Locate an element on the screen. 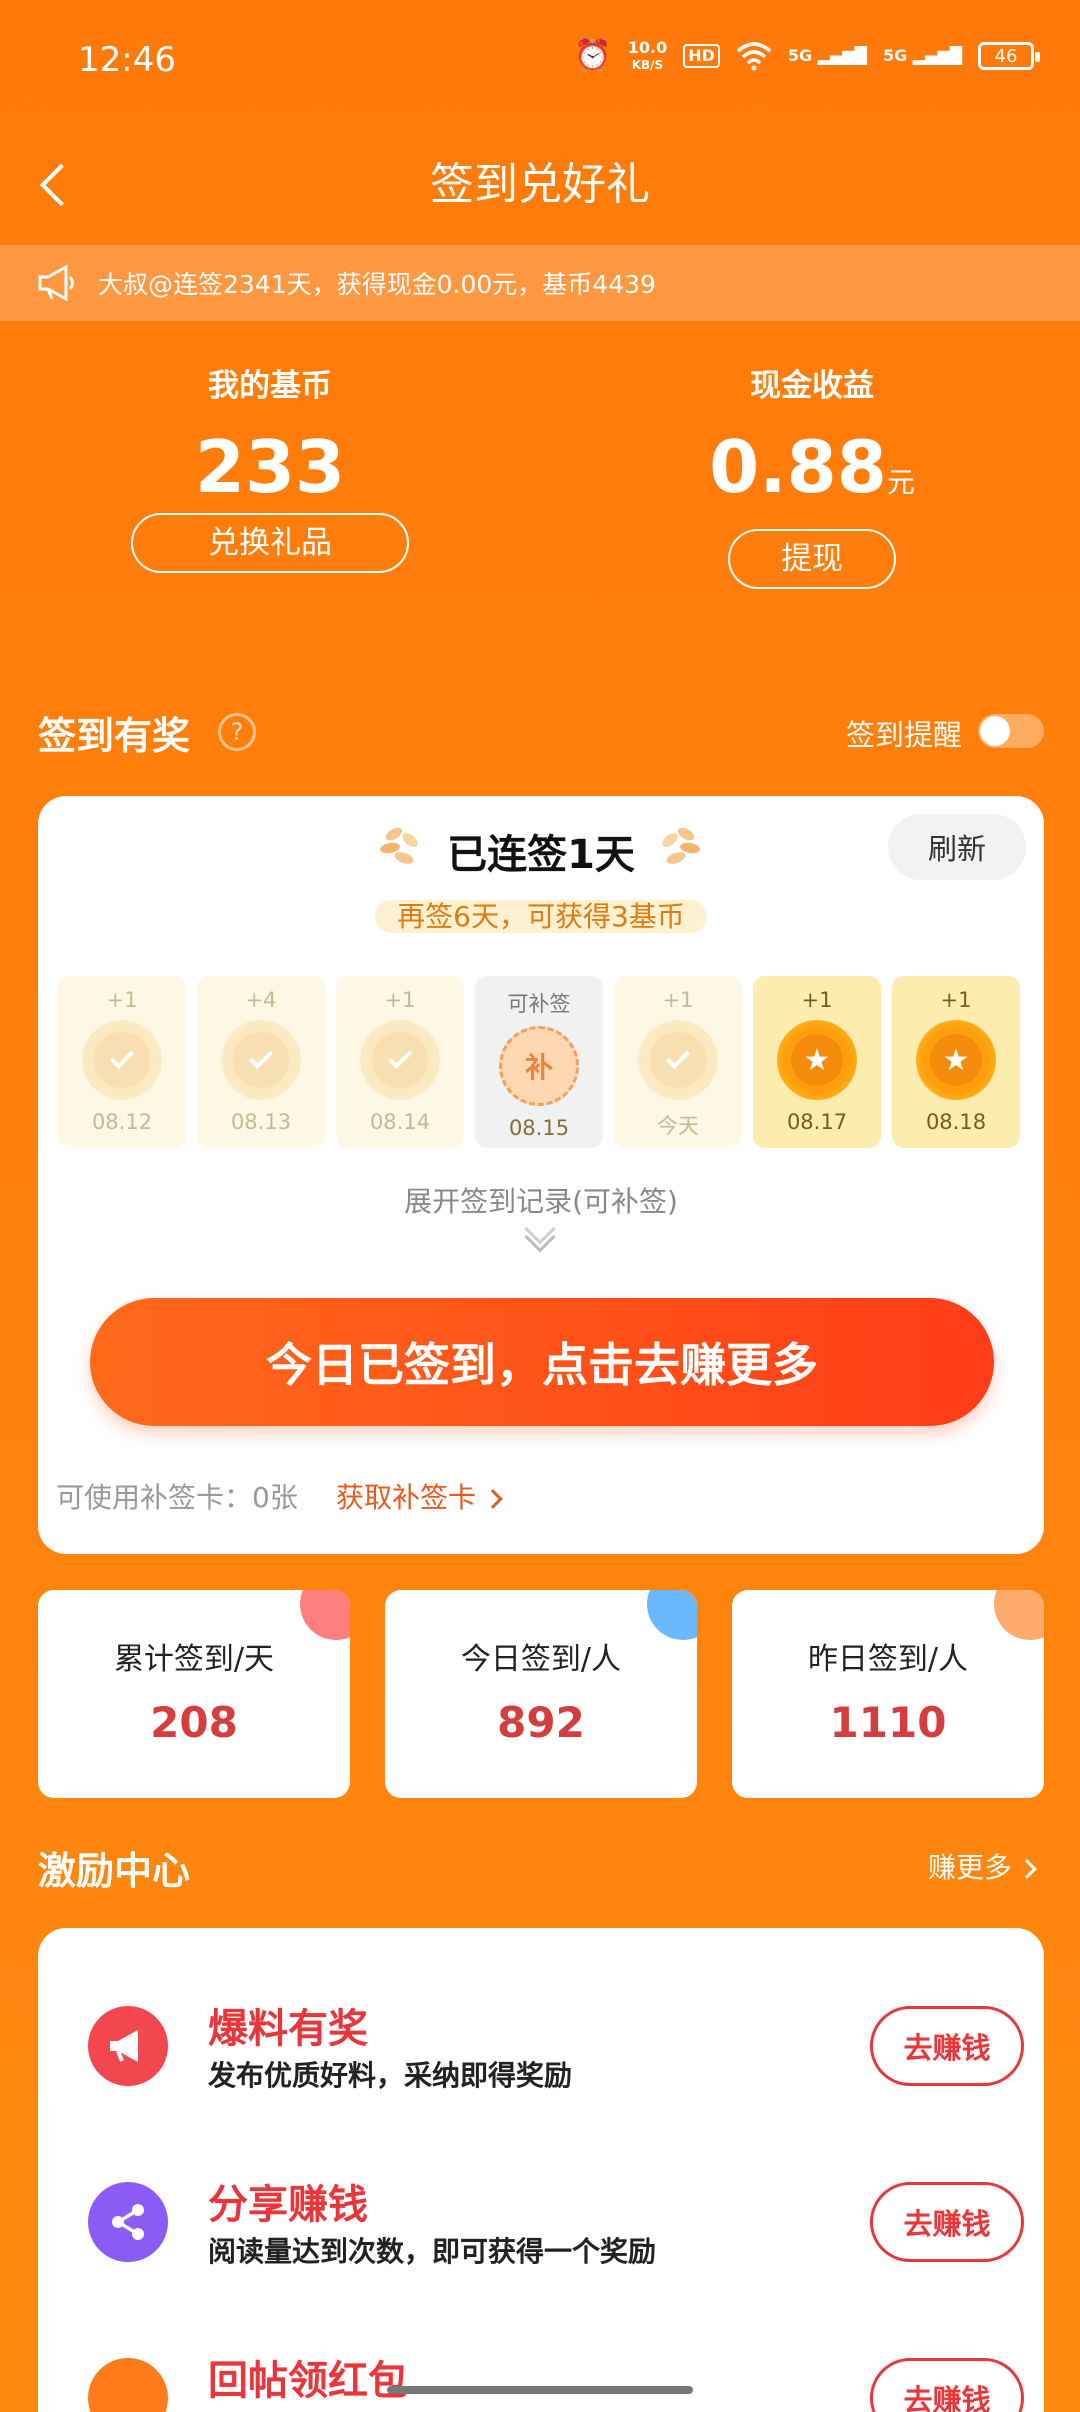 This screenshot has width=1080, height=2412. coins-label: 我的基币 is located at coordinates (270, 386).